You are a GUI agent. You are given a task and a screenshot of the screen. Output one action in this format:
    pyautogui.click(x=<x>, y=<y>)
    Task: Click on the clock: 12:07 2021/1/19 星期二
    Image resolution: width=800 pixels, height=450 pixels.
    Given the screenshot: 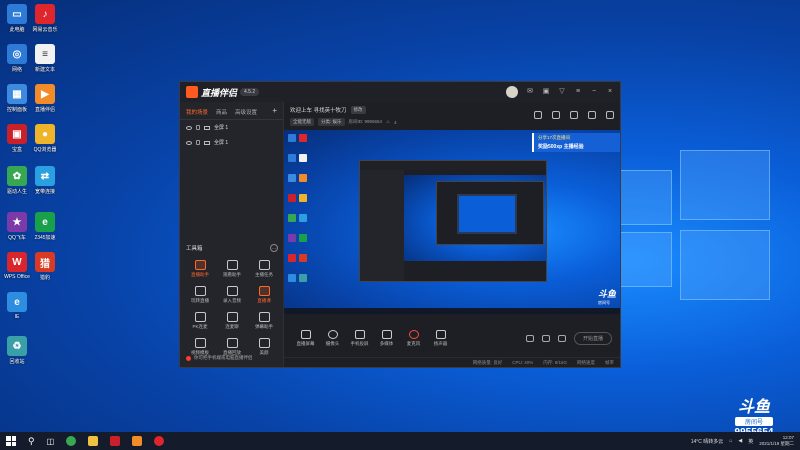 What is the action you would take?
    pyautogui.click(x=776, y=441)
    